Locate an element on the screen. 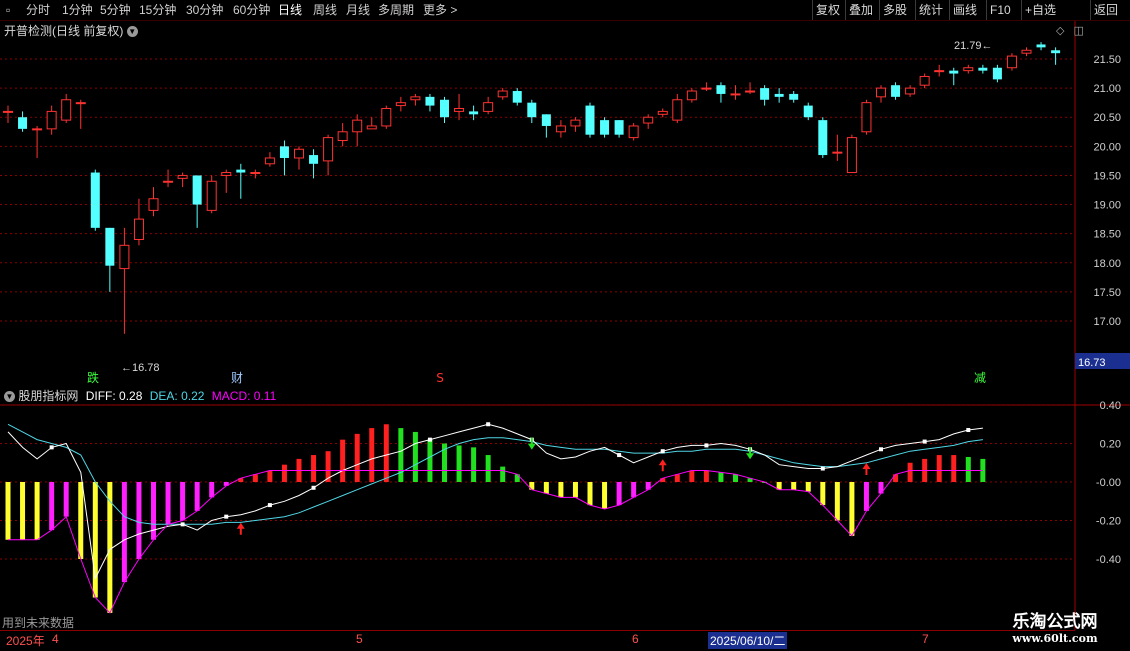 This screenshot has height=651, width=1130. period-tab-7: 周线 is located at coordinates (325, 10).